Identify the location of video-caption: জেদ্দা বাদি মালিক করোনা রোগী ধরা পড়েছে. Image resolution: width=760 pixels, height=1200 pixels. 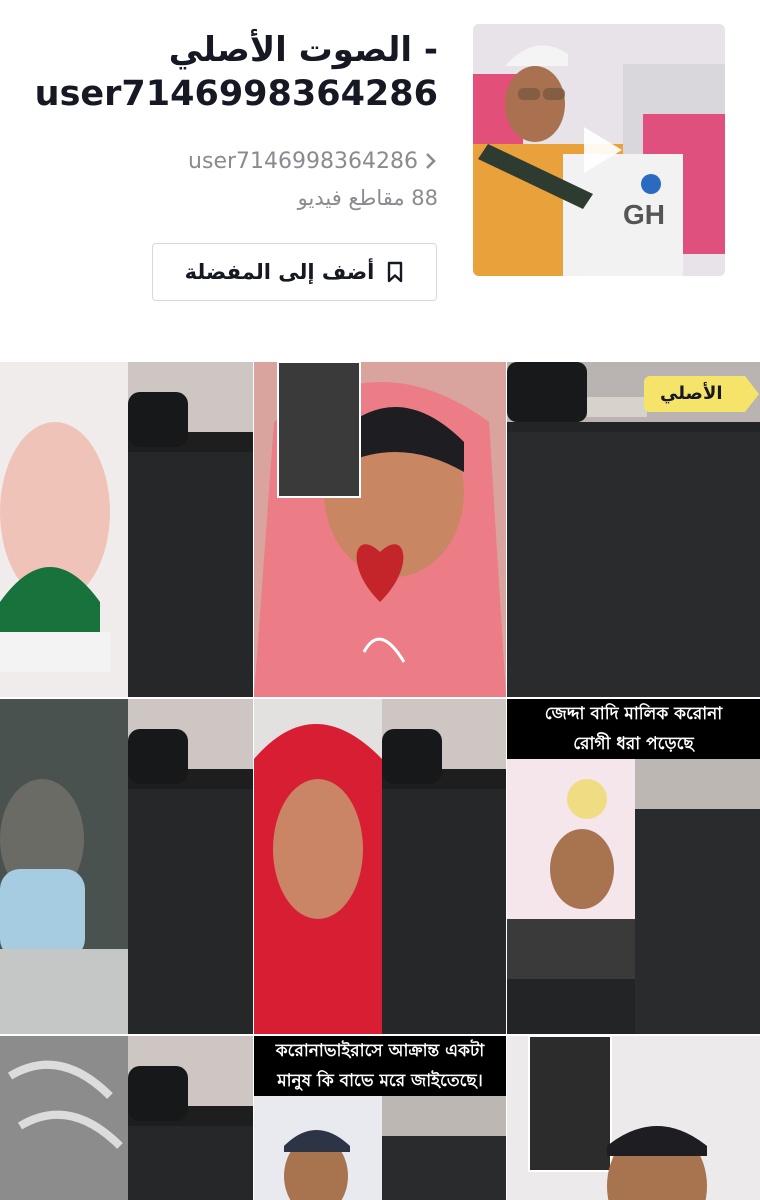
(633, 729).